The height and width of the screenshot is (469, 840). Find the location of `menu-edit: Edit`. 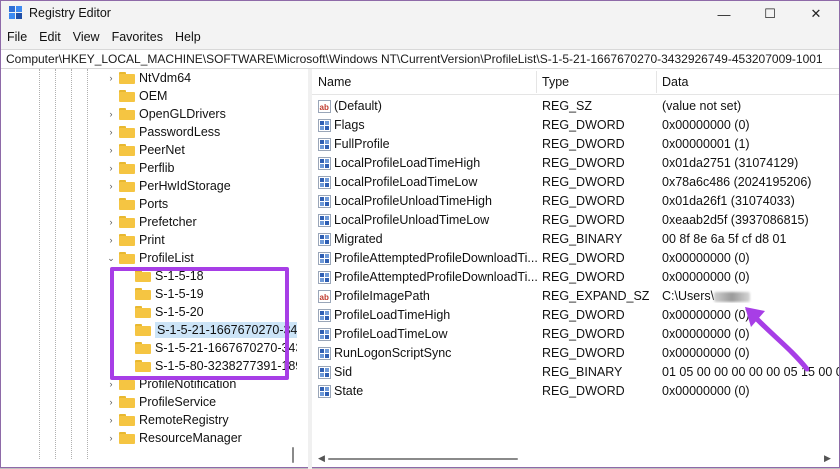

menu-edit: Edit is located at coordinates (50, 38).